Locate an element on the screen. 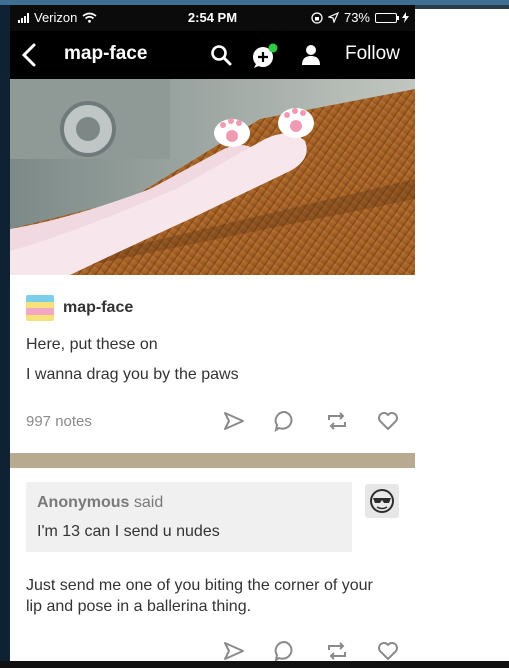  chat-bubble-icon is located at coordinates (265, 56).